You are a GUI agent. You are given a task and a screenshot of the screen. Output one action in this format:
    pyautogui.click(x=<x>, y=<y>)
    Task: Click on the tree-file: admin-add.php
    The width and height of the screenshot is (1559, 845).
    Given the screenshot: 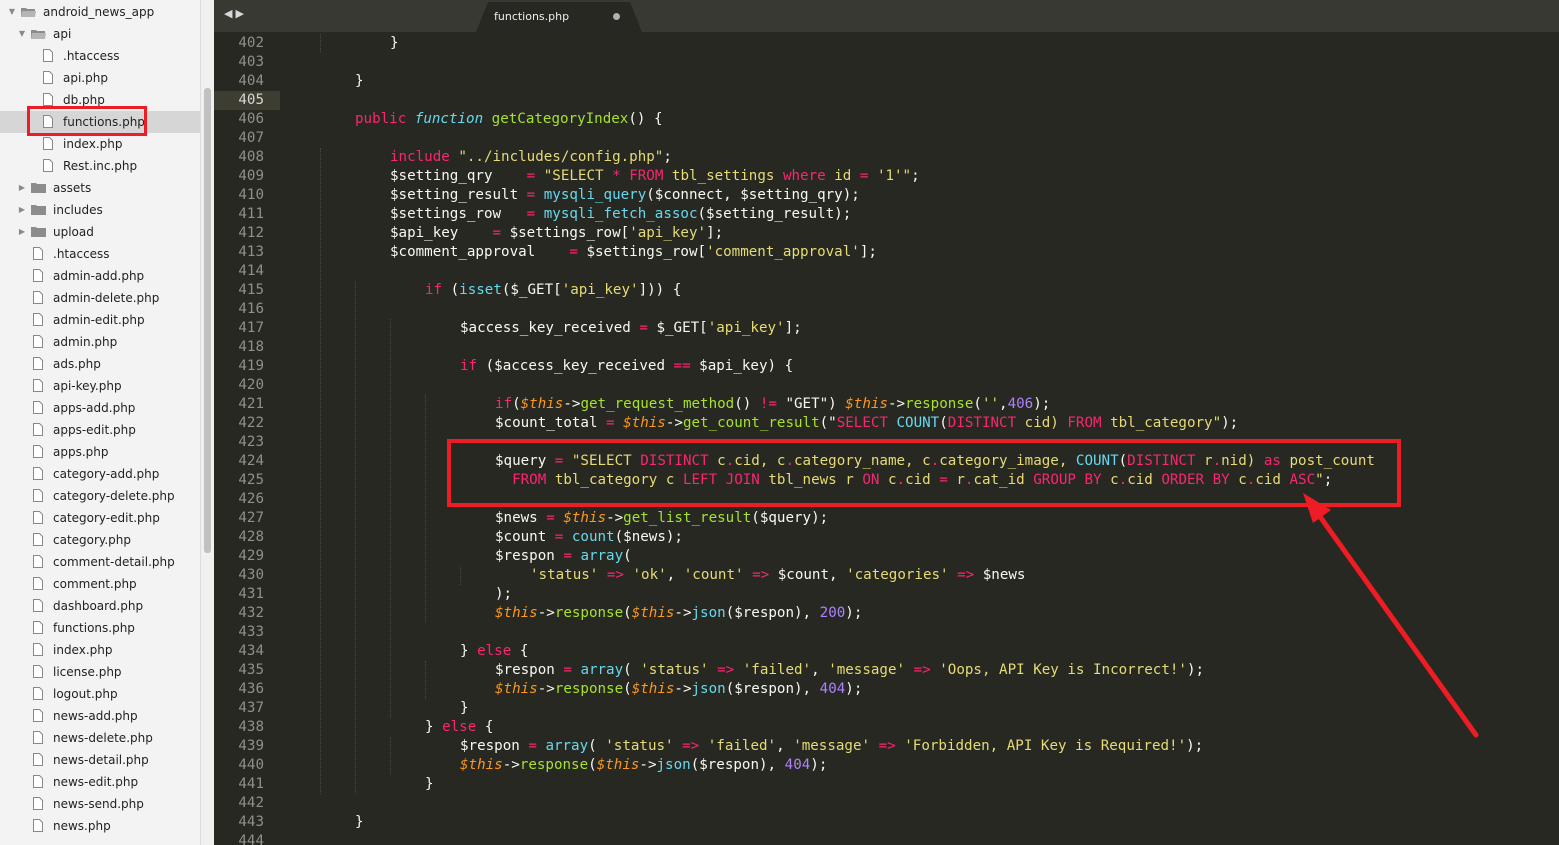 What is the action you would take?
    pyautogui.click(x=100, y=276)
    